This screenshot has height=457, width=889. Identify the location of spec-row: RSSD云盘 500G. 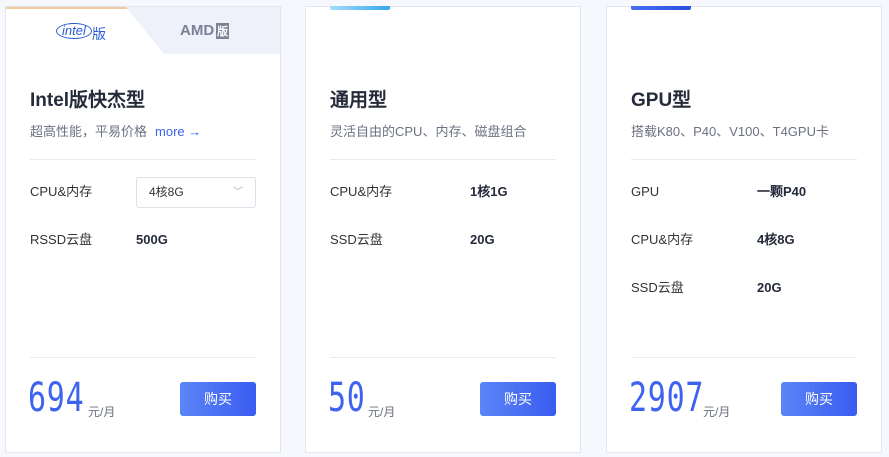
(143, 240).